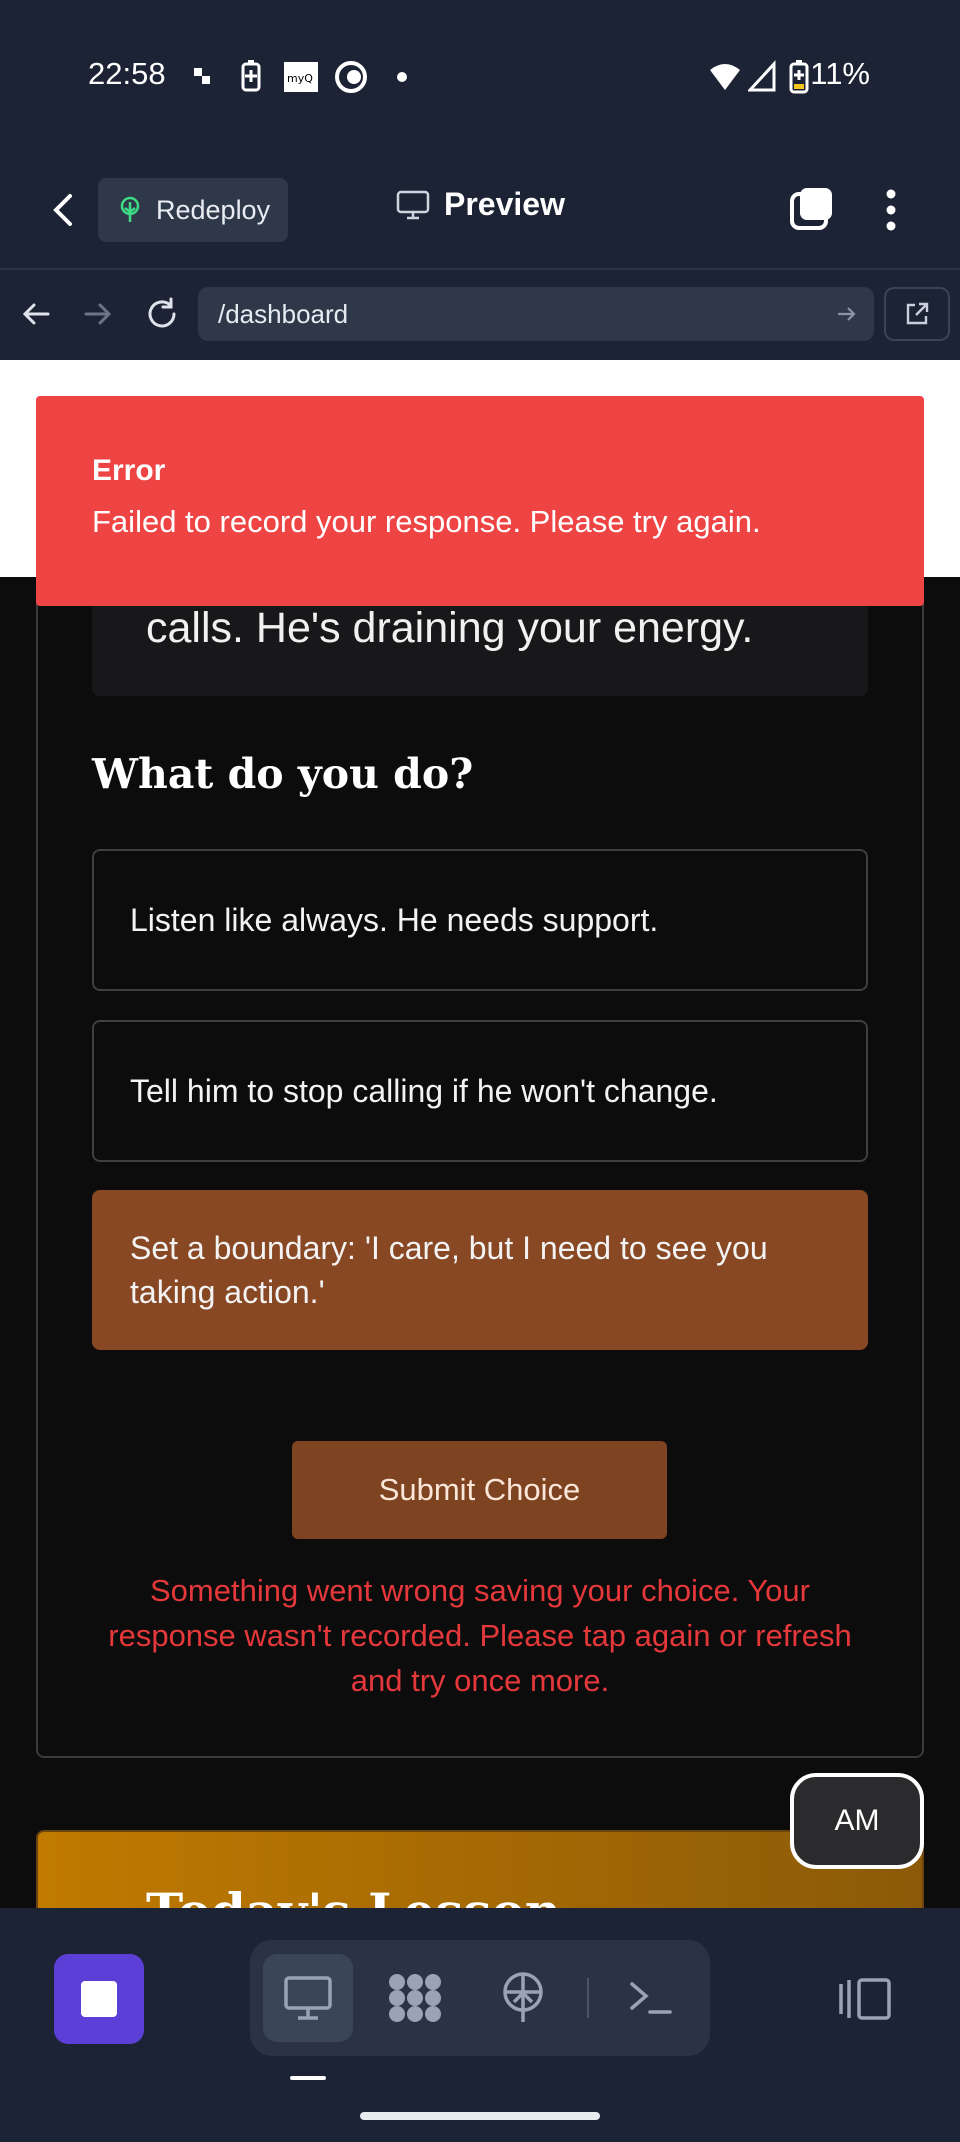 This screenshot has width=960, height=2142. Describe the element at coordinates (283, 313) in the screenshot. I see `url-text: /dashboard` at that location.